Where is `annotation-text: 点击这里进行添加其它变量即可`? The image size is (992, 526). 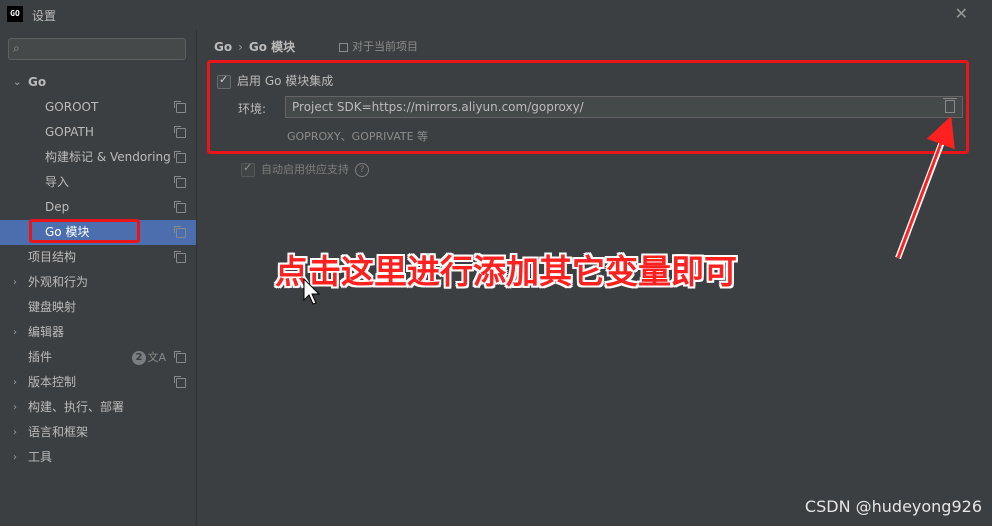 annotation-text: 点击这里进行添加其它变量即可 is located at coordinates (506, 271).